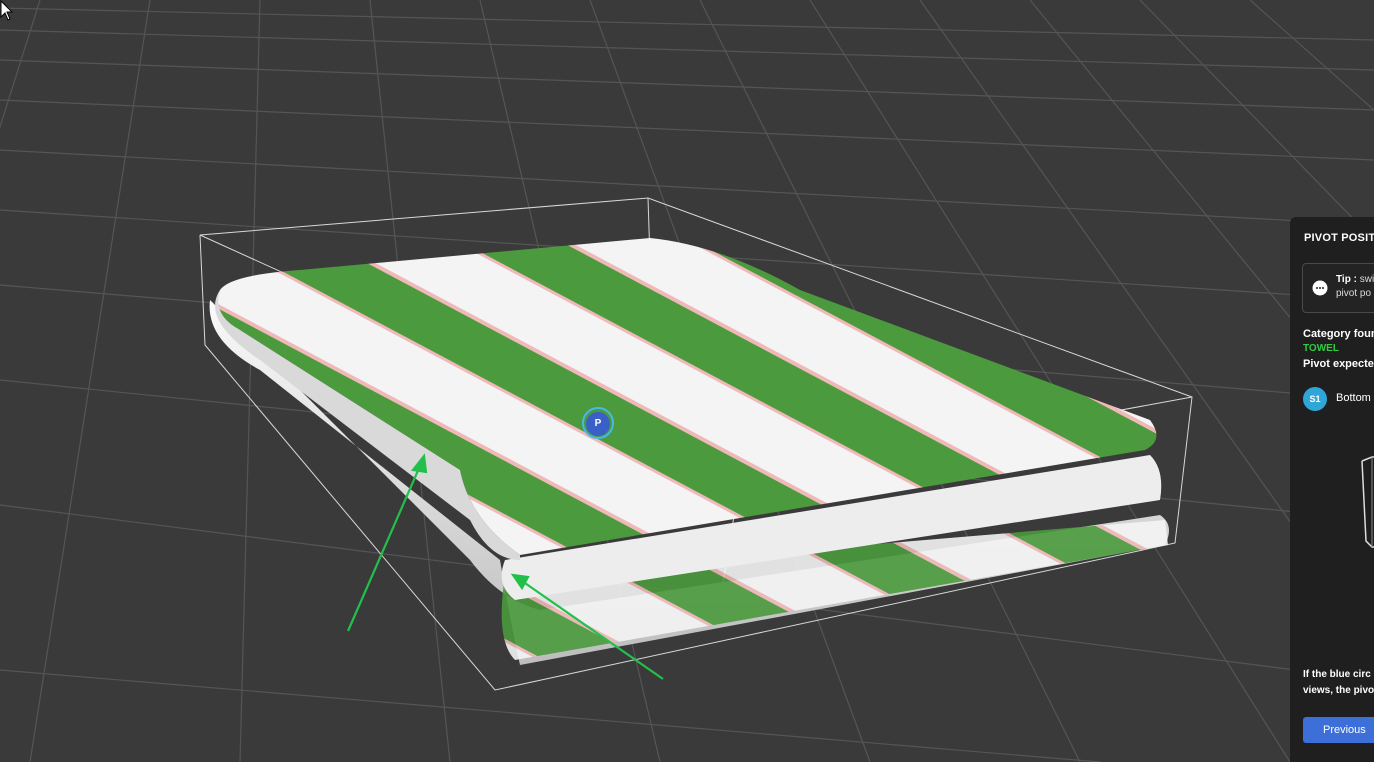 The image size is (1374, 762). Describe the element at coordinates (1338, 690) in the screenshot. I see `help-note-line-2: views, the pivo` at that location.